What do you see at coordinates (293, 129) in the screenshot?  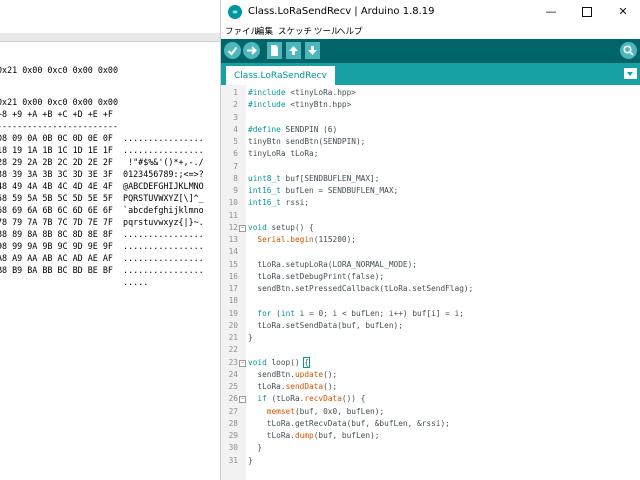 I see `code-text: #define SENDPIN (6)` at bounding box center [293, 129].